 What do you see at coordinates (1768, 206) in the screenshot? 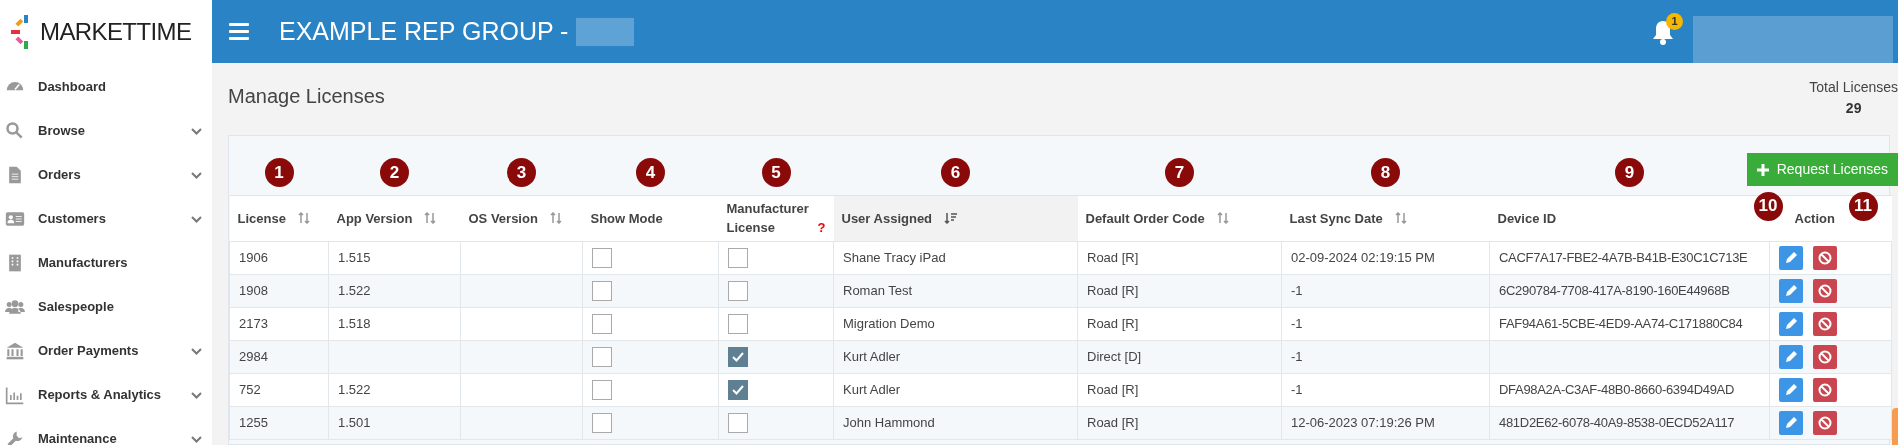
I see `callout-marker: 10` at bounding box center [1768, 206].